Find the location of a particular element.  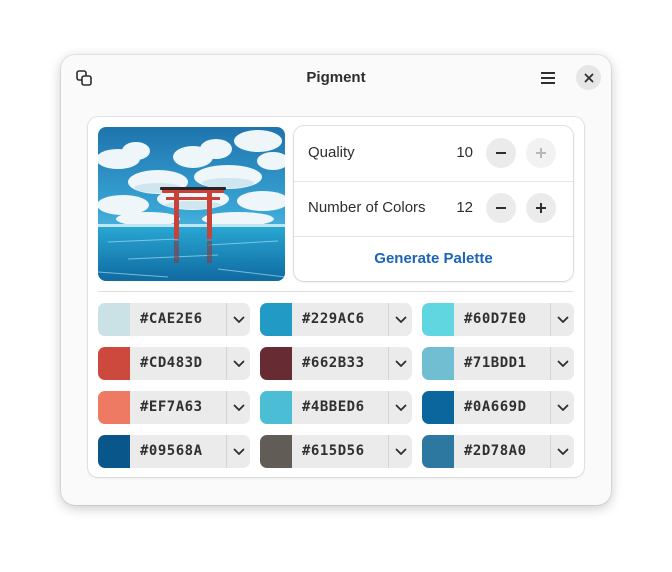

number-of-colors-value: 12 is located at coordinates (464, 207).